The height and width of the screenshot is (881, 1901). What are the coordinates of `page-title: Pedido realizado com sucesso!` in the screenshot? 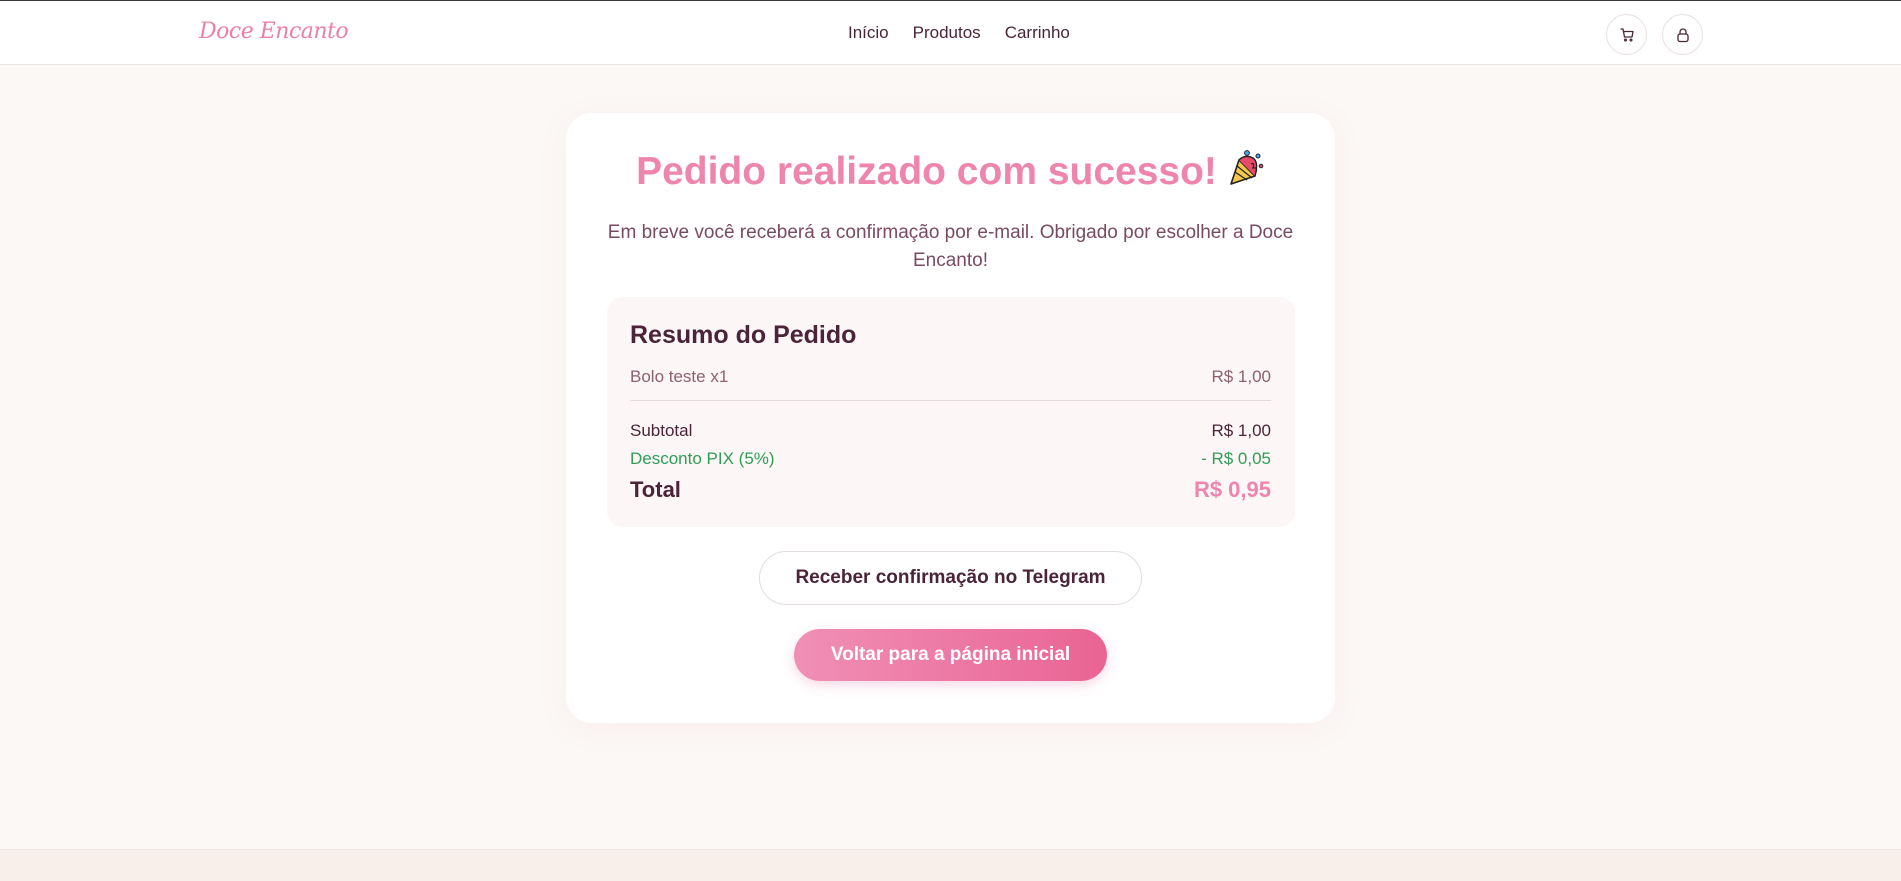 It's located at (950, 173).